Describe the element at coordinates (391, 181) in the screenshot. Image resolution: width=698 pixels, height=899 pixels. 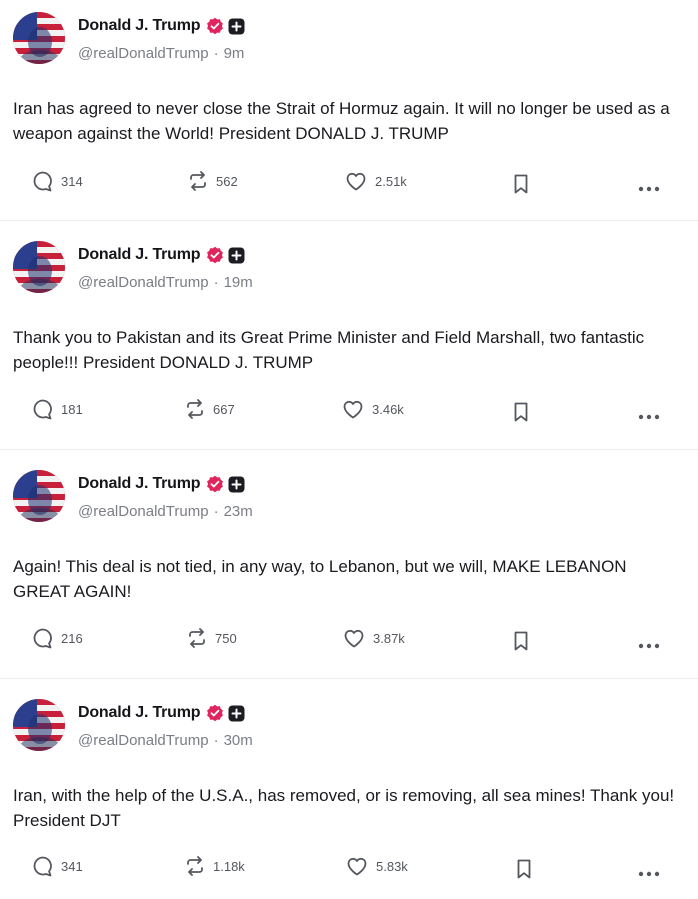
I see `like-count: 2.51k` at that location.